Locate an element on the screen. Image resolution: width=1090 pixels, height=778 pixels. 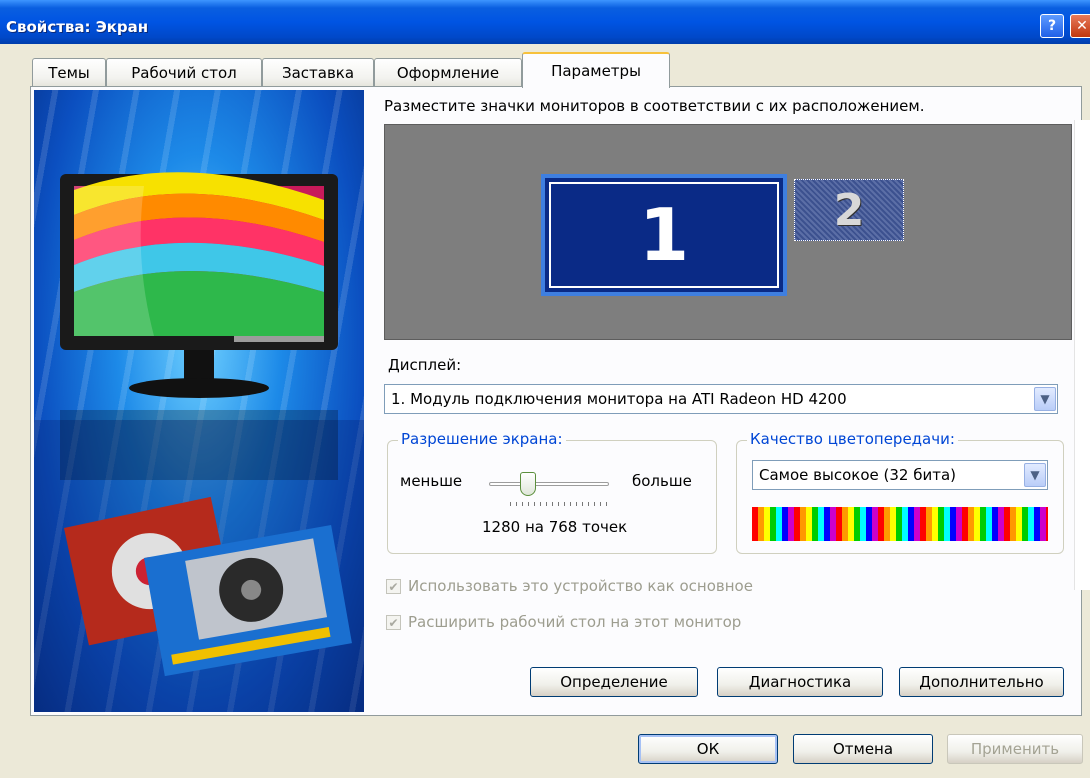
troubleshoot-button: Диагностика is located at coordinates (800, 682).